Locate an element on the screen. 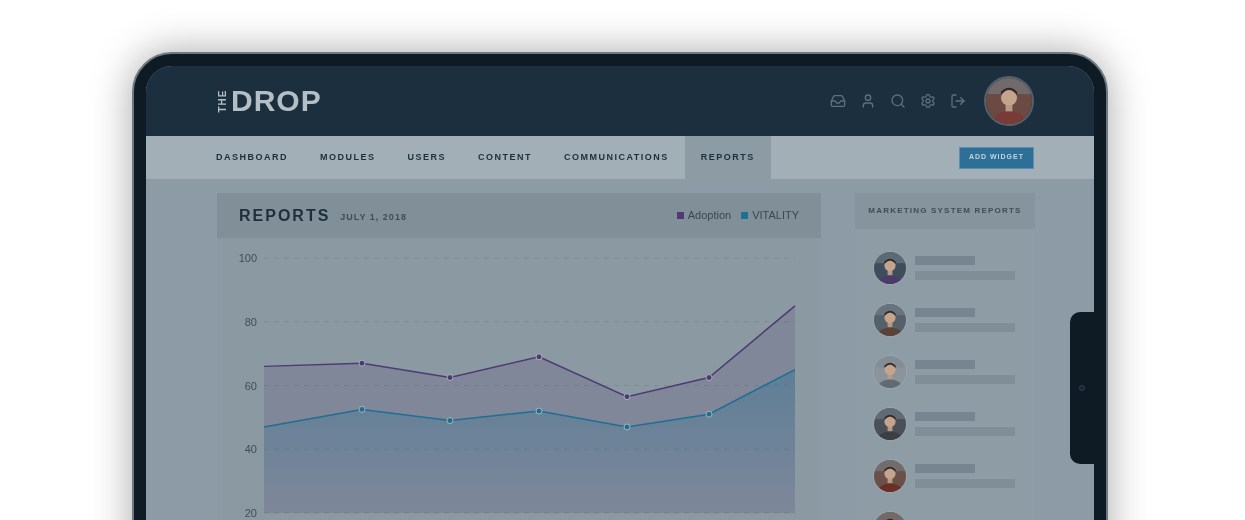  logo-text: DROP is located at coordinates (276, 101).